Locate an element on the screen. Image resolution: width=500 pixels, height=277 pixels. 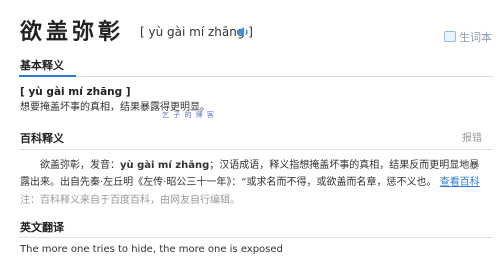
notebook-icon is located at coordinates (450, 36).